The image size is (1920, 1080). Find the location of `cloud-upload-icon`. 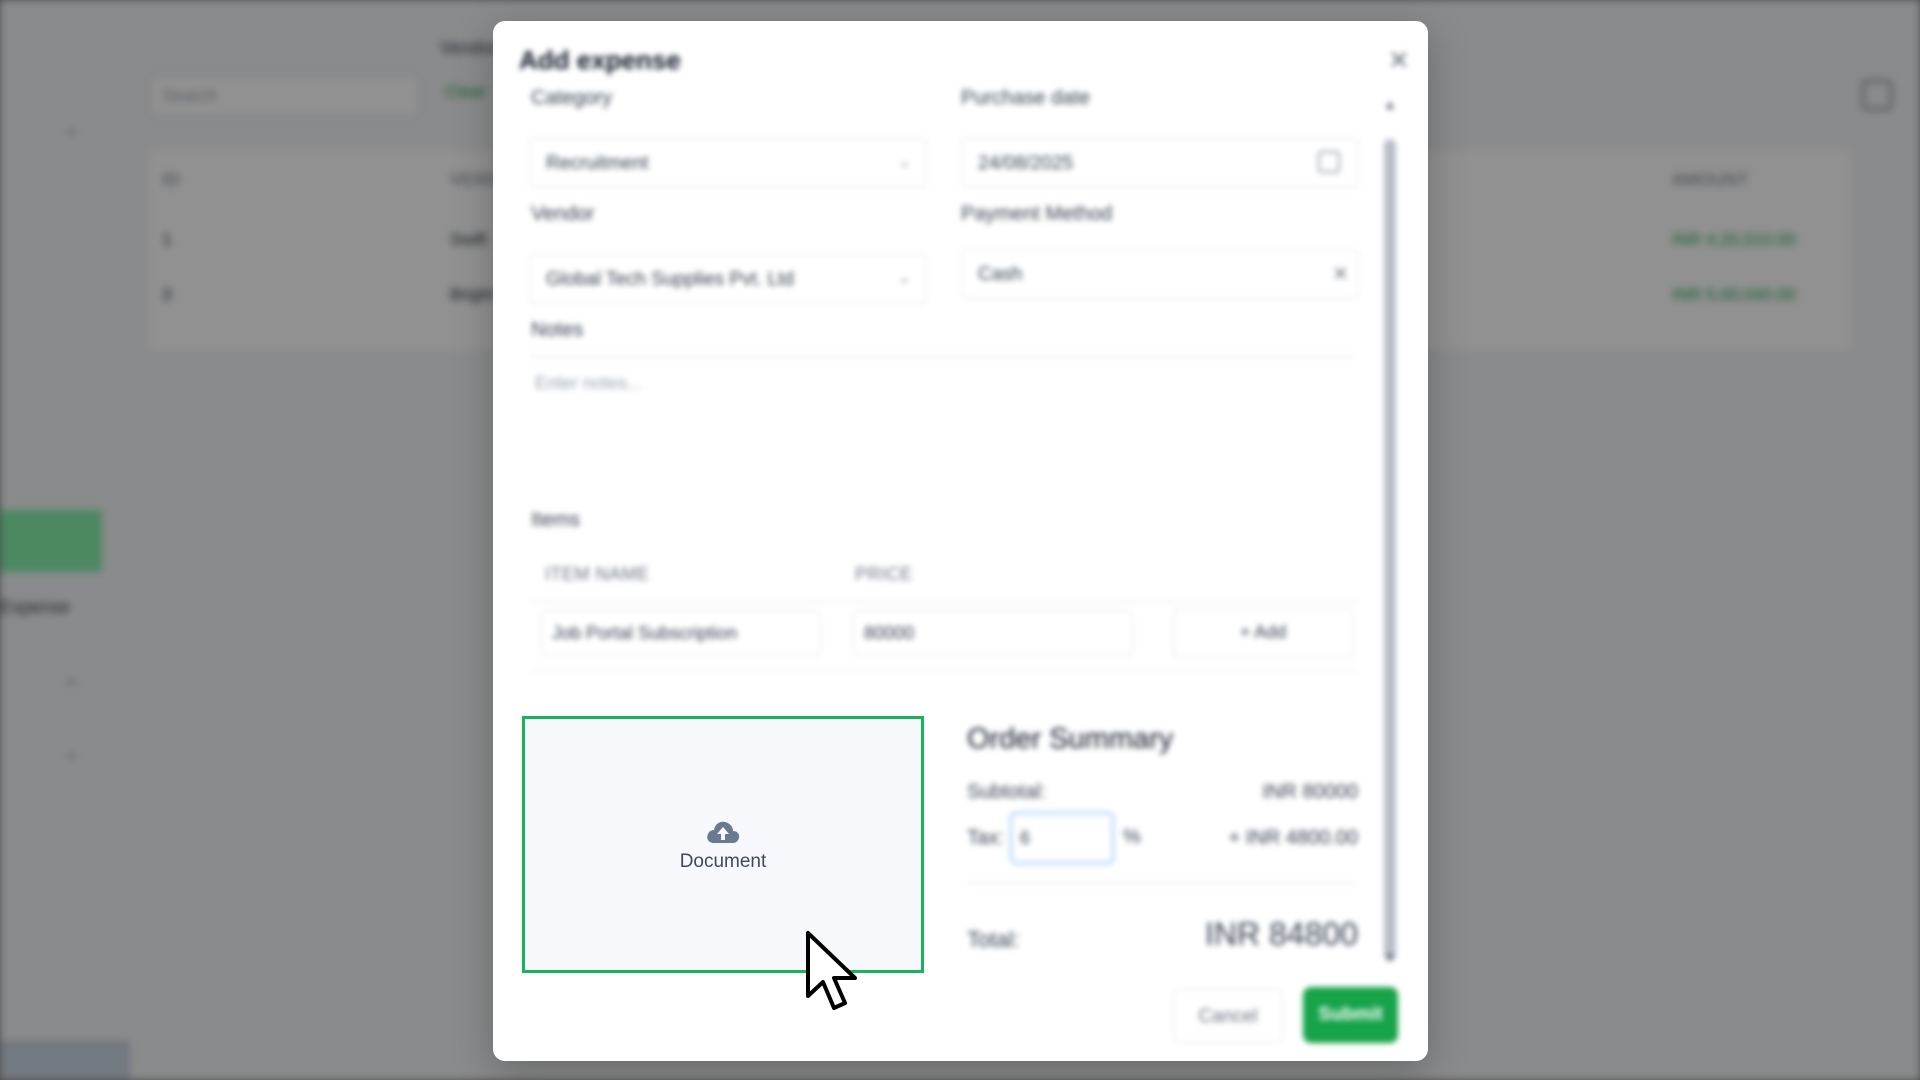

cloud-upload-icon is located at coordinates (723, 832).